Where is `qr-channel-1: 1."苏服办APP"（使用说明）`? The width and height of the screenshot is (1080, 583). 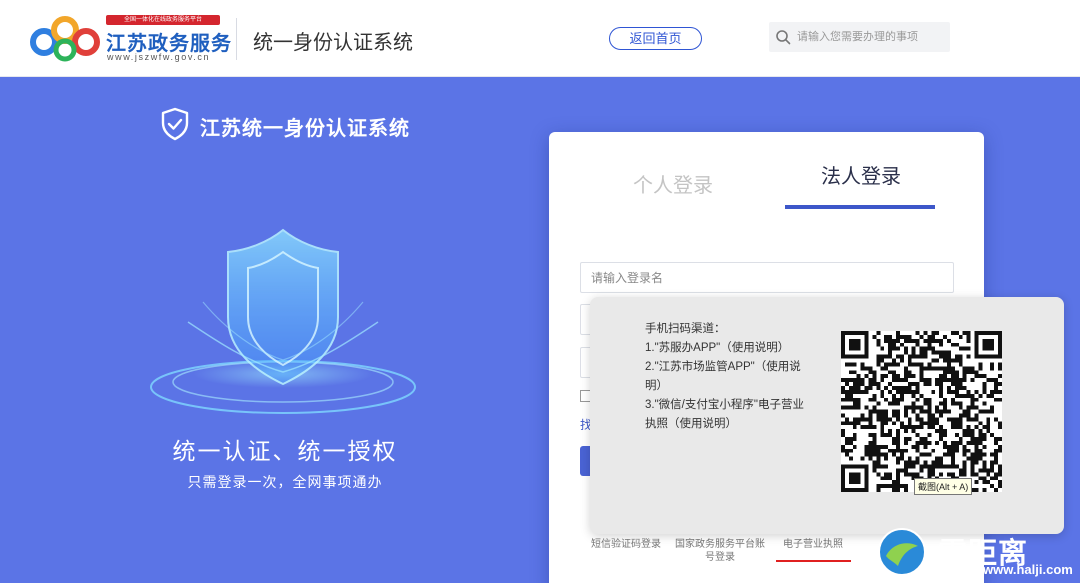 qr-channel-1: 1."苏服办APP"（使用说明） is located at coordinates (727, 348).